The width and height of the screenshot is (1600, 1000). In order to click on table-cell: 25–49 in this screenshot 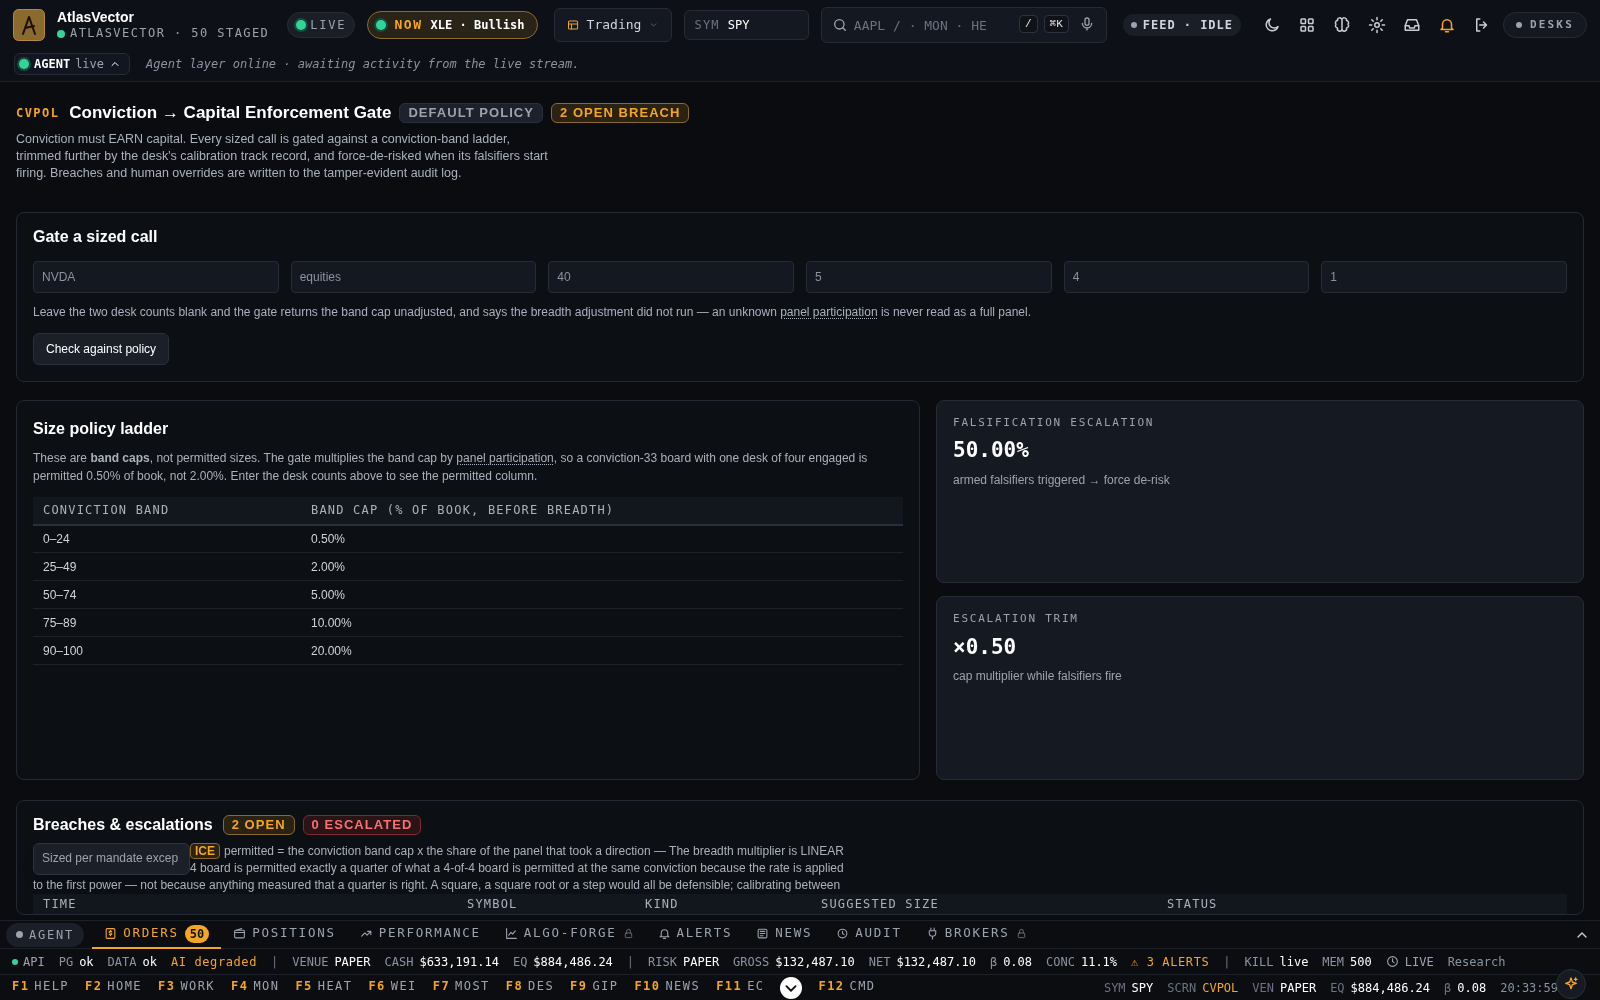, I will do `click(167, 566)`.